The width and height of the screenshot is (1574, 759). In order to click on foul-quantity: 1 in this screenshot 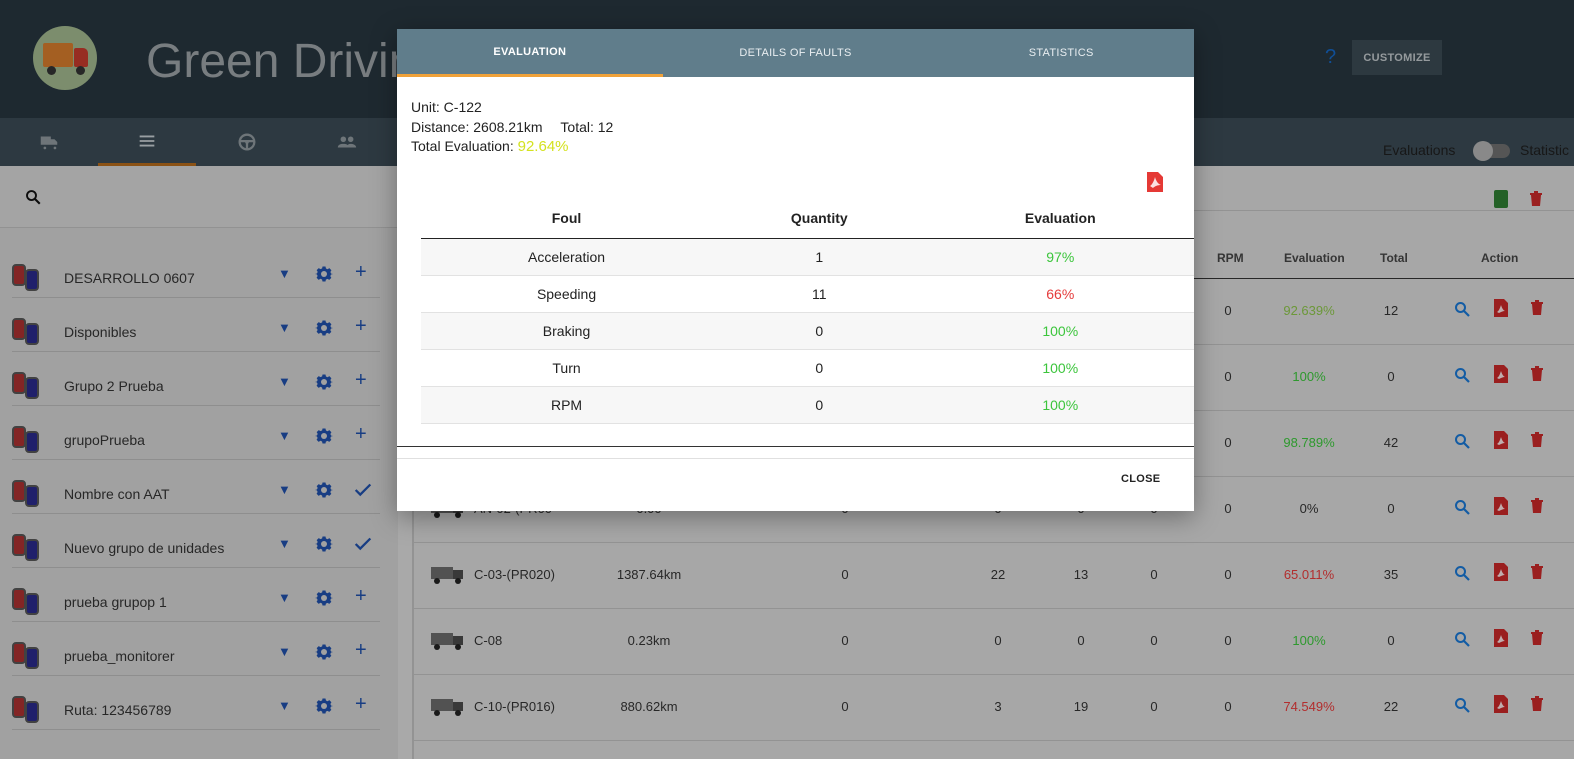, I will do `click(819, 257)`.